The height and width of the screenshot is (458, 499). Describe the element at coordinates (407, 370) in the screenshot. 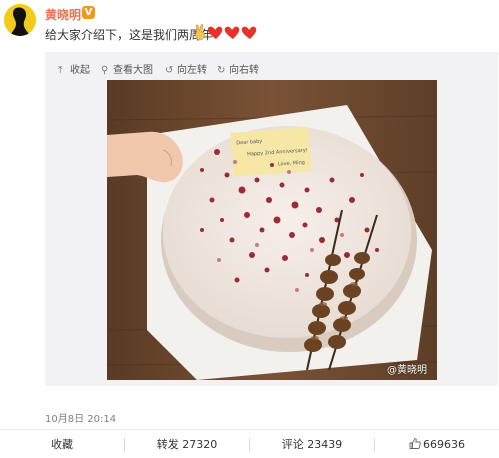

I see `photo-watermark: @黄晓明` at that location.